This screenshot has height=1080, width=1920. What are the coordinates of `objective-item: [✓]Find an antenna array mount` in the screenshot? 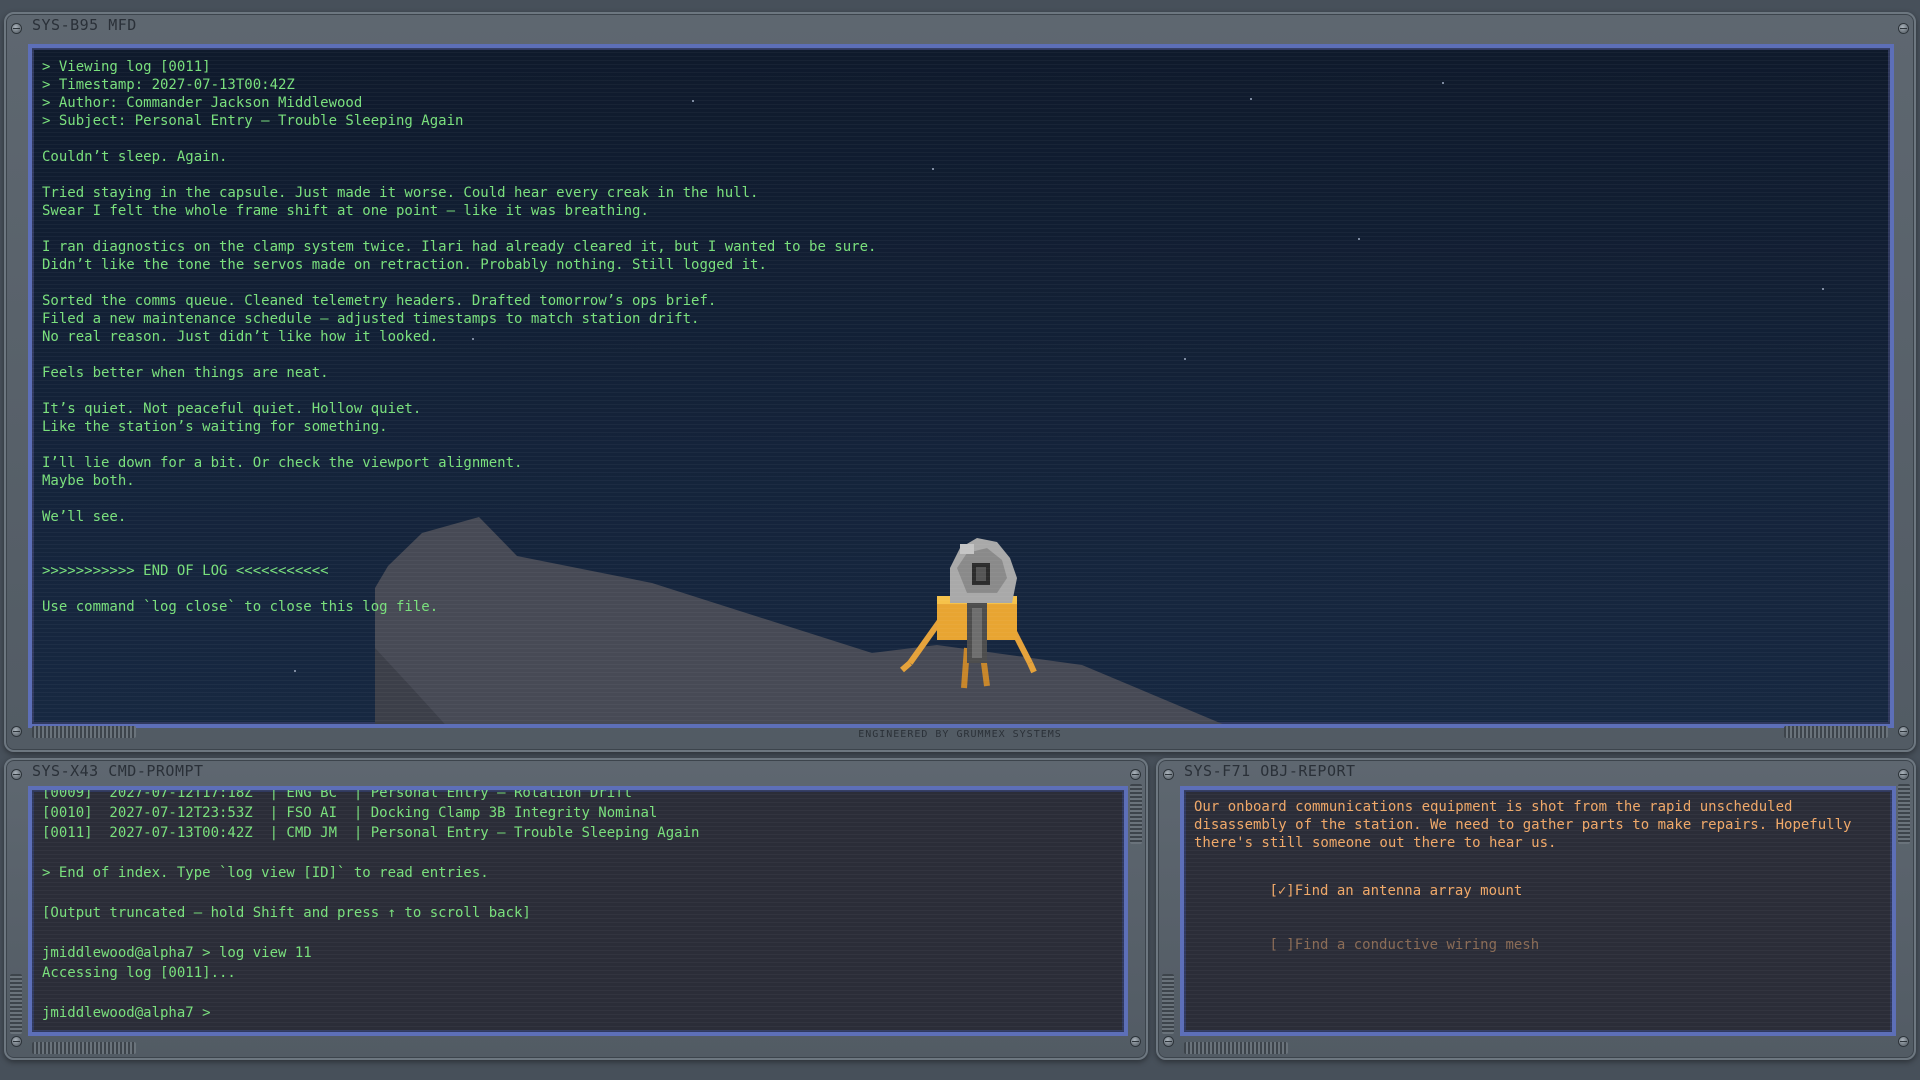 It's located at (1370, 891).